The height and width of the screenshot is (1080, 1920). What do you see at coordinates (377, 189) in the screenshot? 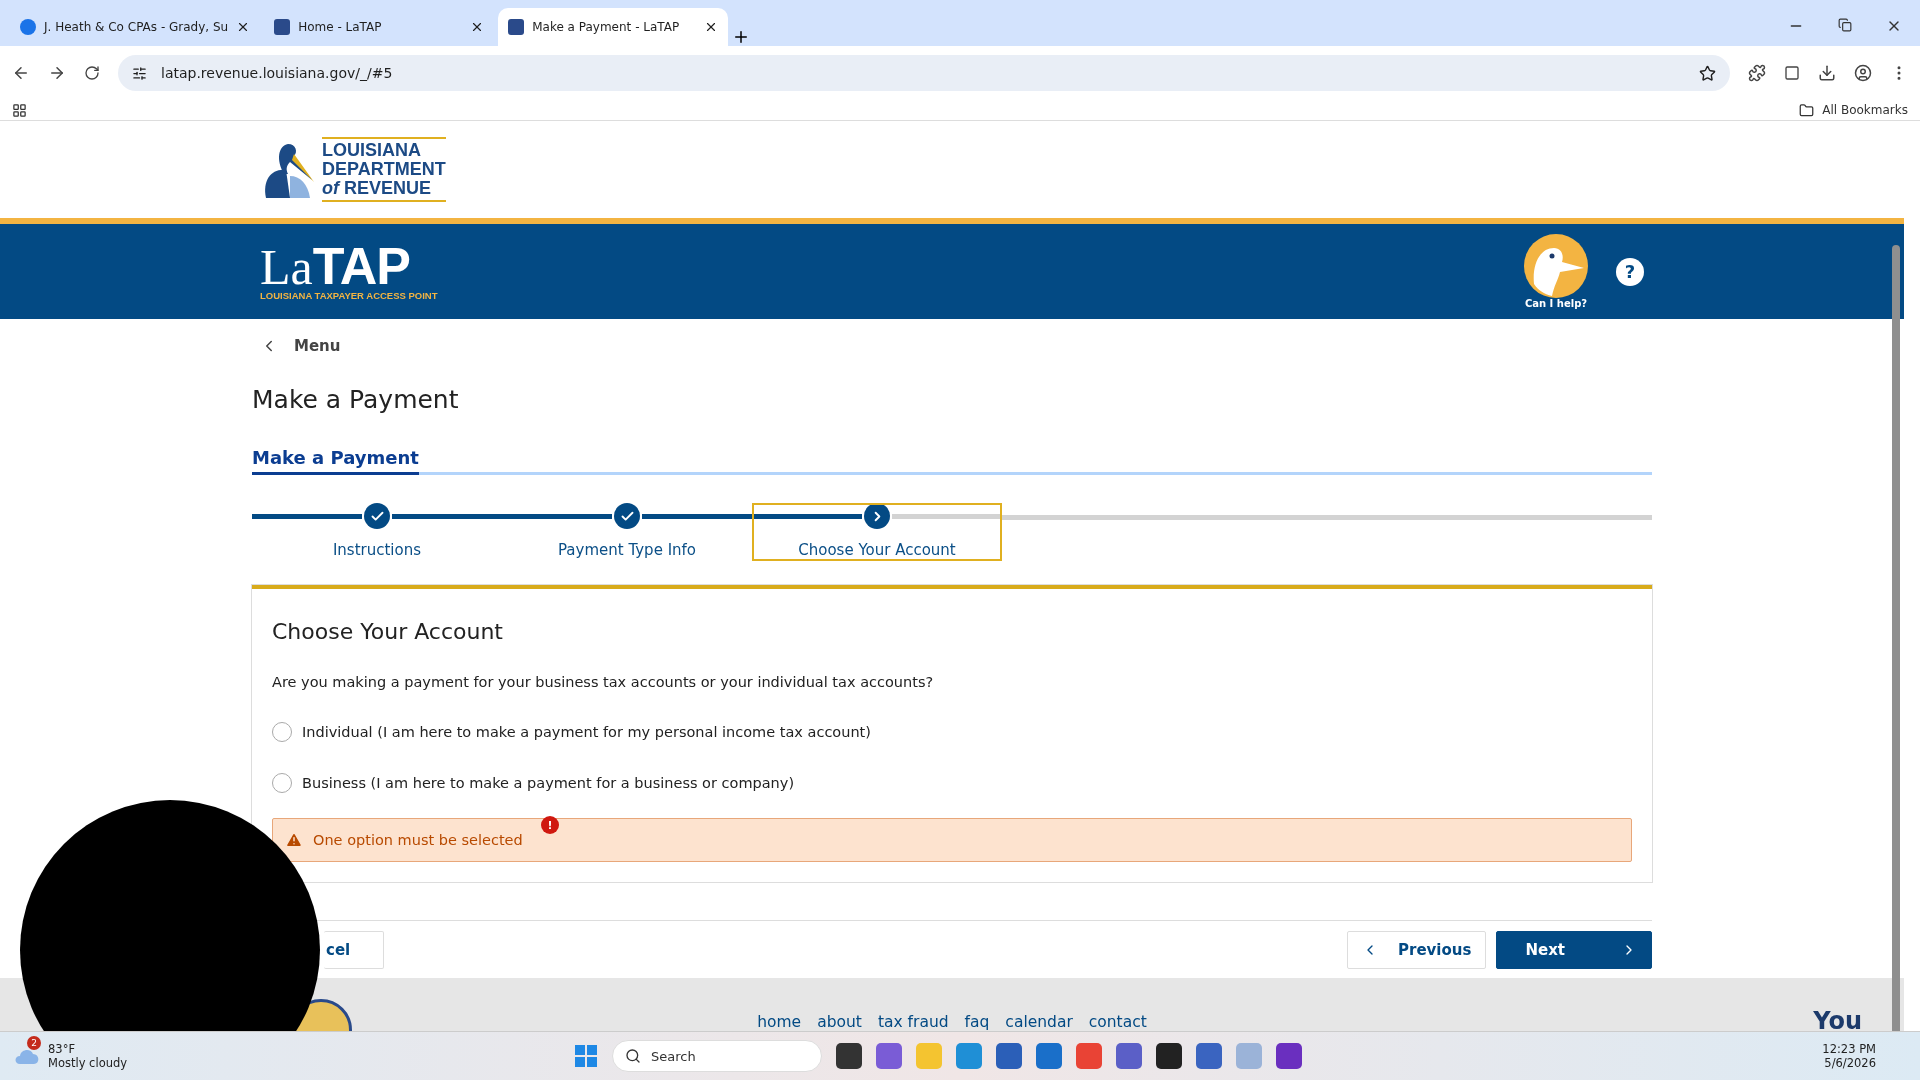
I see `logo-text: of REVENUE` at bounding box center [377, 189].